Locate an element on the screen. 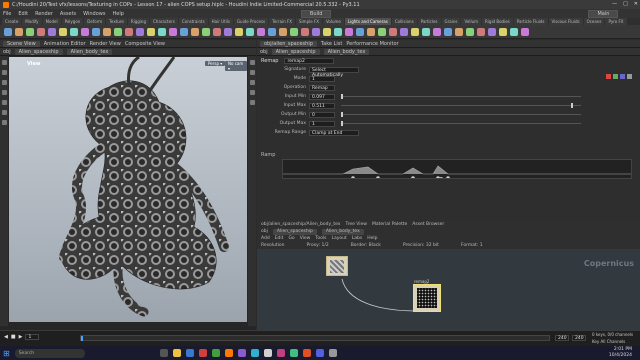 The width and height of the screenshot is (640, 360). menu-windows: Windows is located at coordinates (94, 14).